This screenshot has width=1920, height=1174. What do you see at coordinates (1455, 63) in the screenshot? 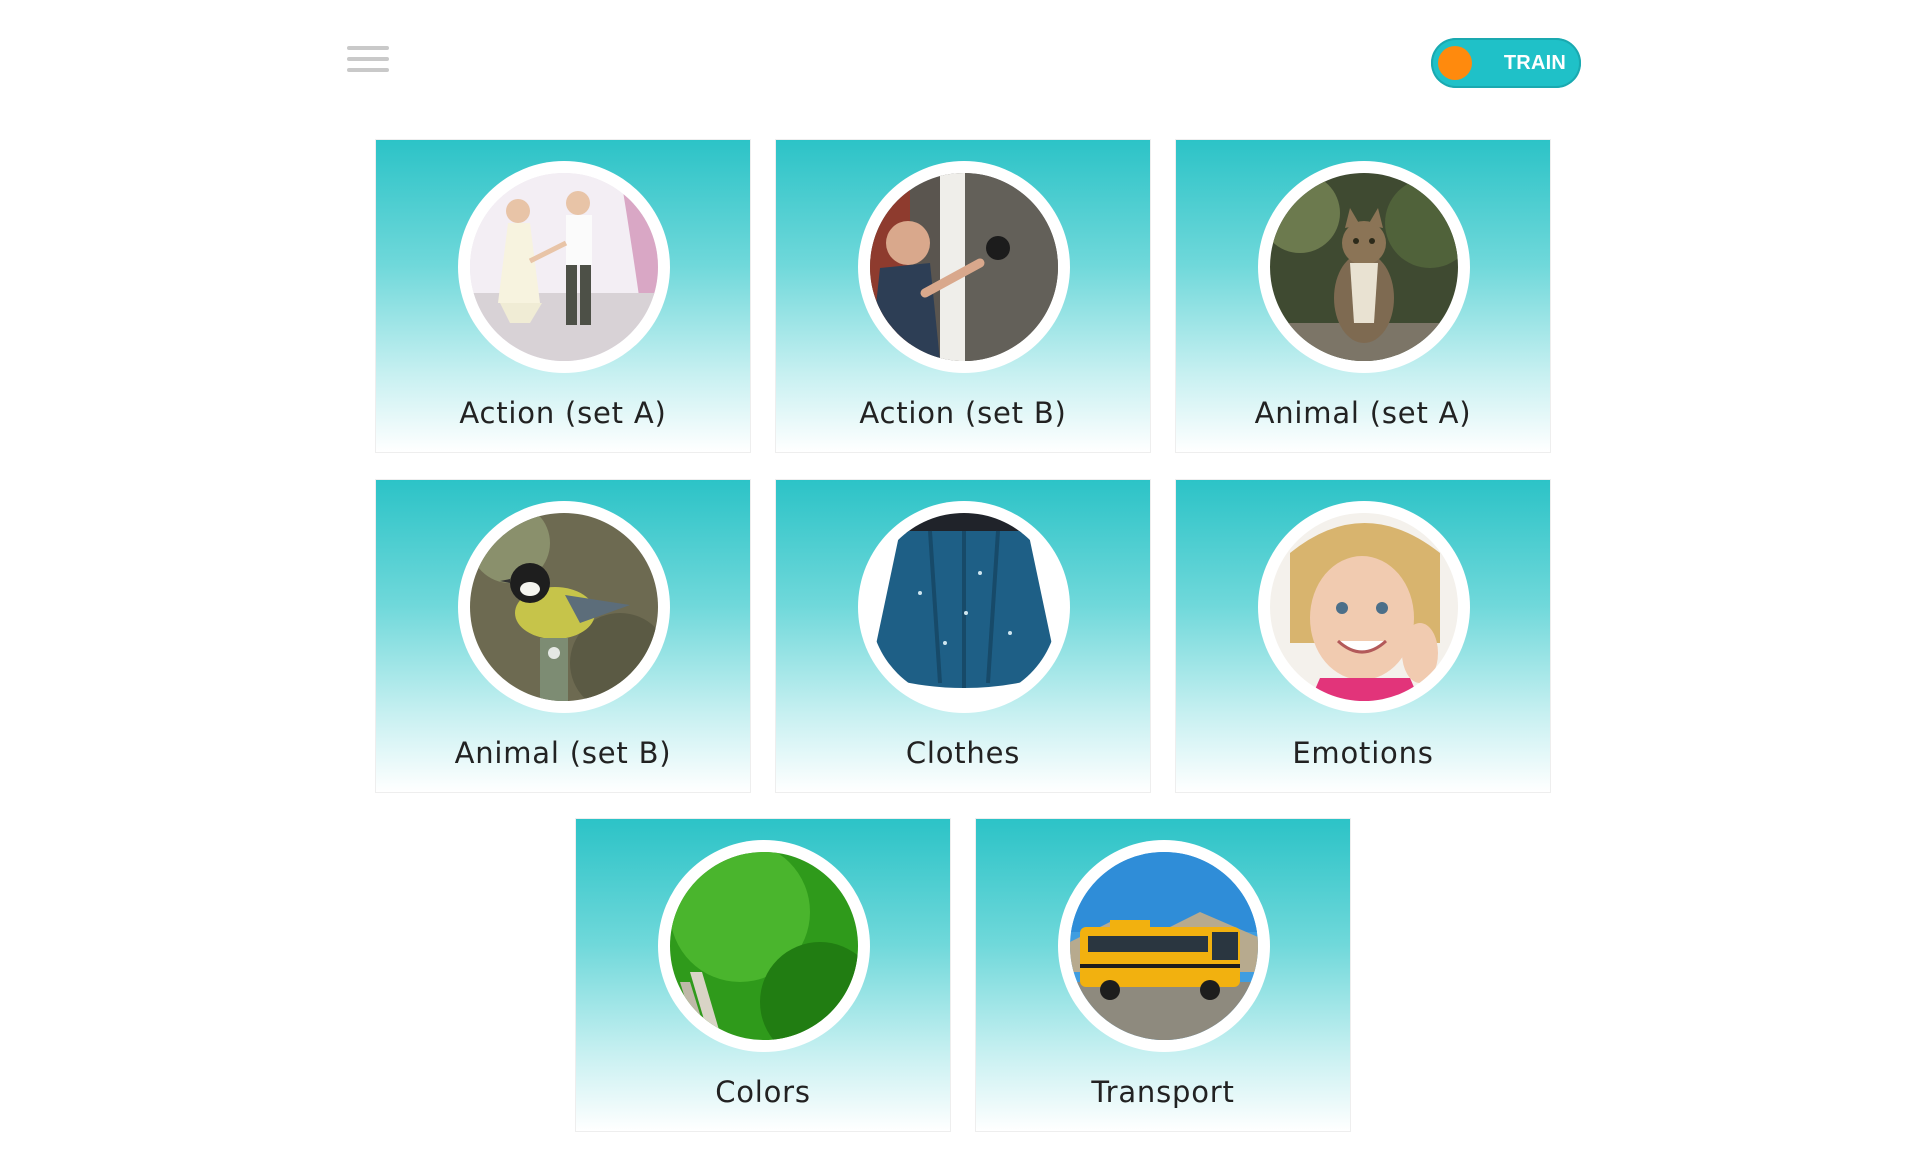
I see `toggle-knob` at bounding box center [1455, 63].